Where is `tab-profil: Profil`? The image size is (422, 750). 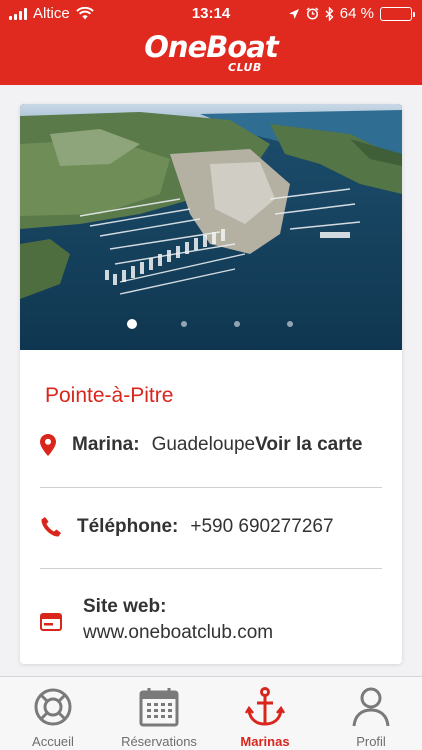 tab-profil: Profil is located at coordinates (370, 713).